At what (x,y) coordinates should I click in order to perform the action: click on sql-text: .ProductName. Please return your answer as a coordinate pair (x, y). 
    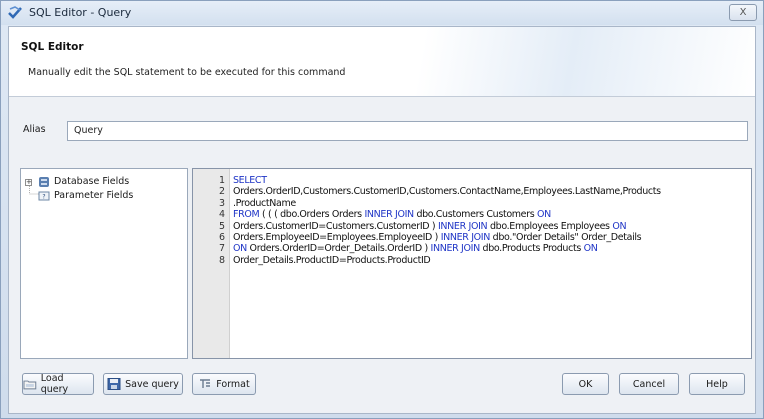
    Looking at the image, I should click on (264, 203).